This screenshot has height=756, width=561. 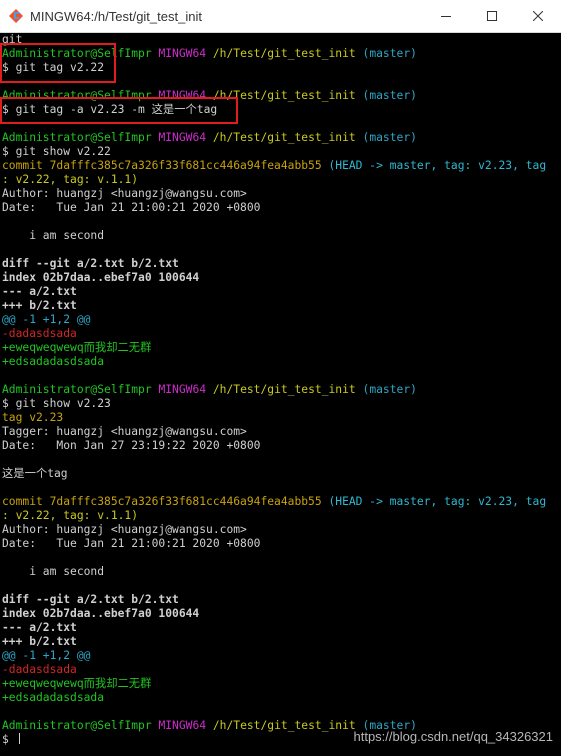 I want to click on minimize-icon, so click(x=446, y=16).